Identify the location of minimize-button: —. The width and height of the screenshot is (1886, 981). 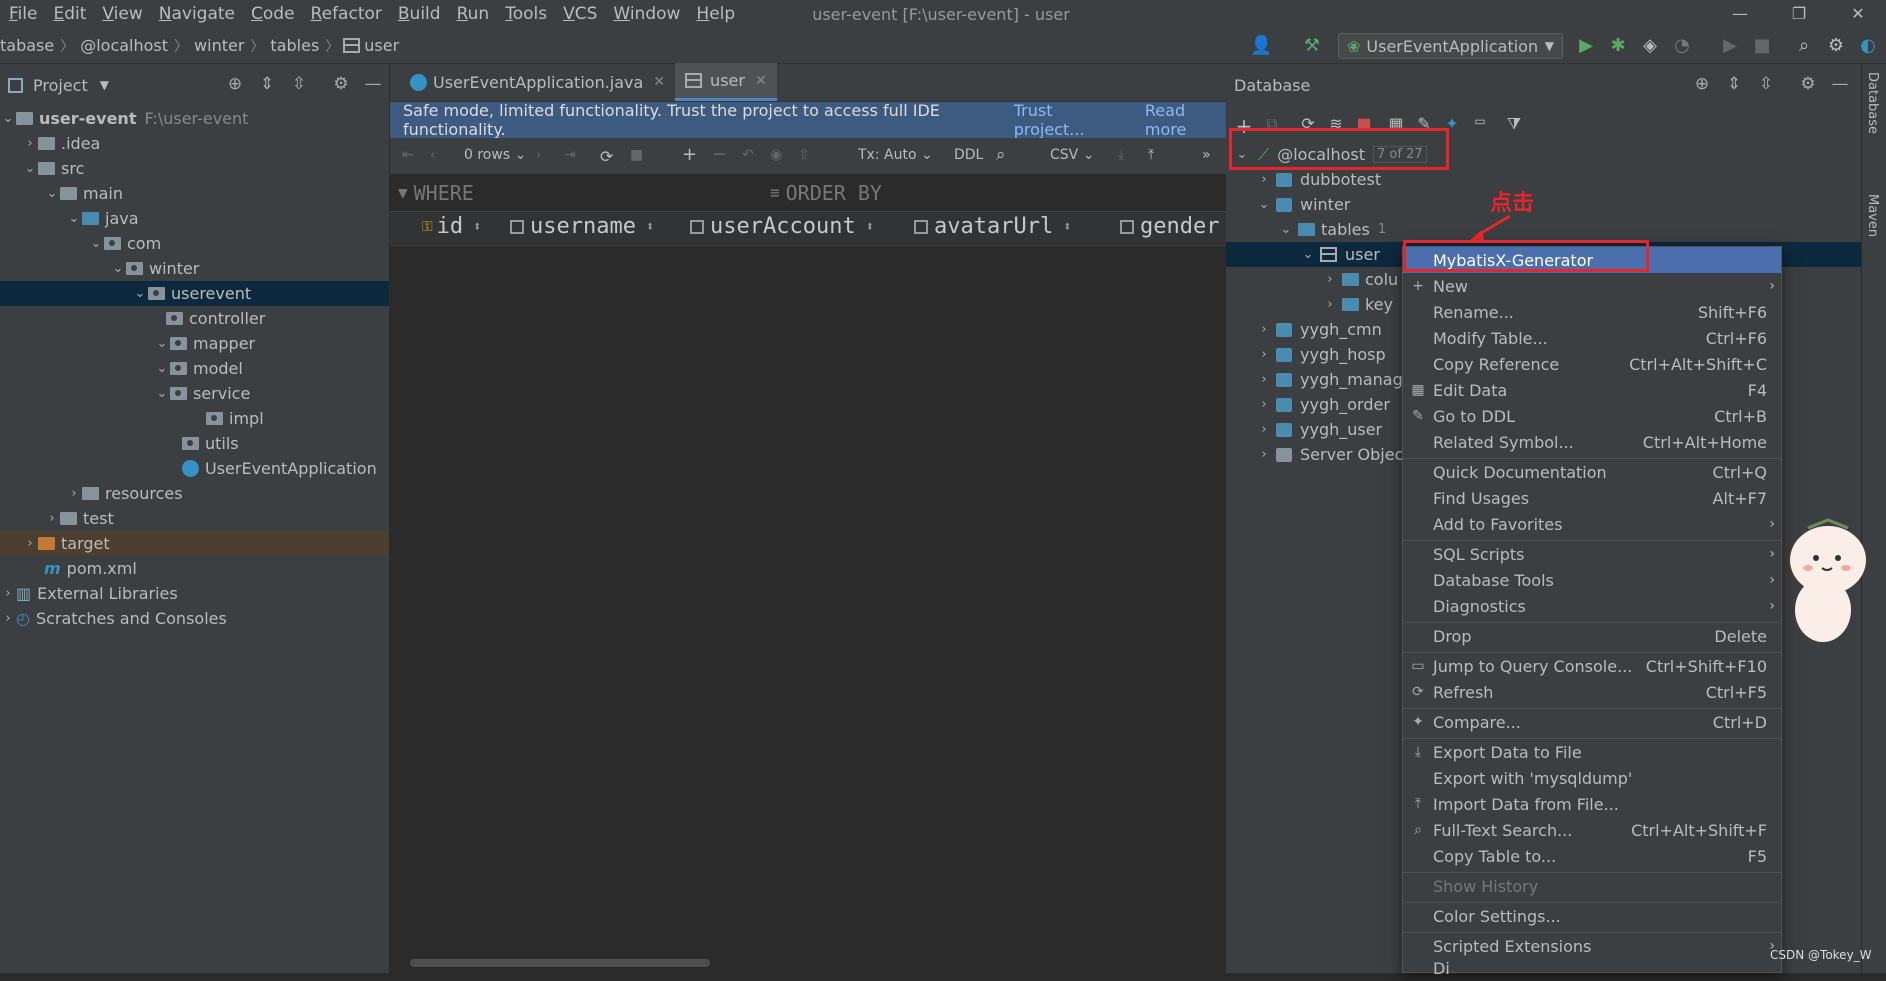
(1740, 14).